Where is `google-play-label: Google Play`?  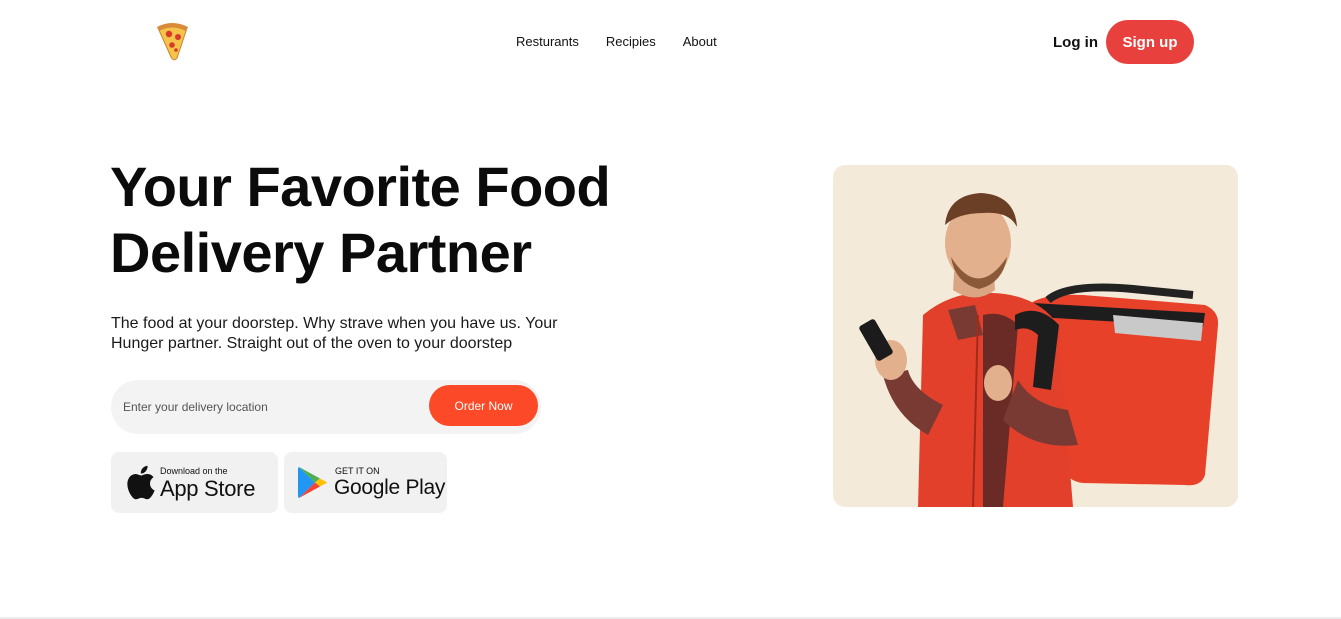 google-play-label: Google Play is located at coordinates (390, 487).